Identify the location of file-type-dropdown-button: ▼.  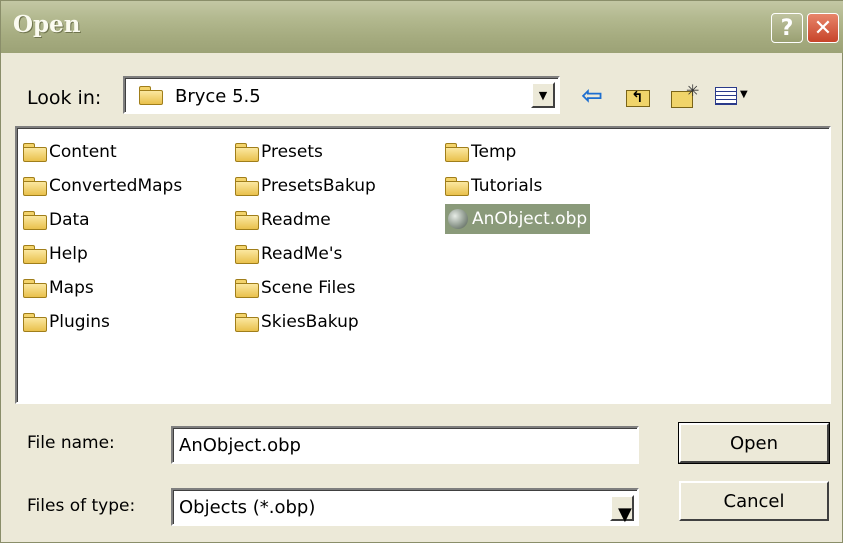
(622, 510).